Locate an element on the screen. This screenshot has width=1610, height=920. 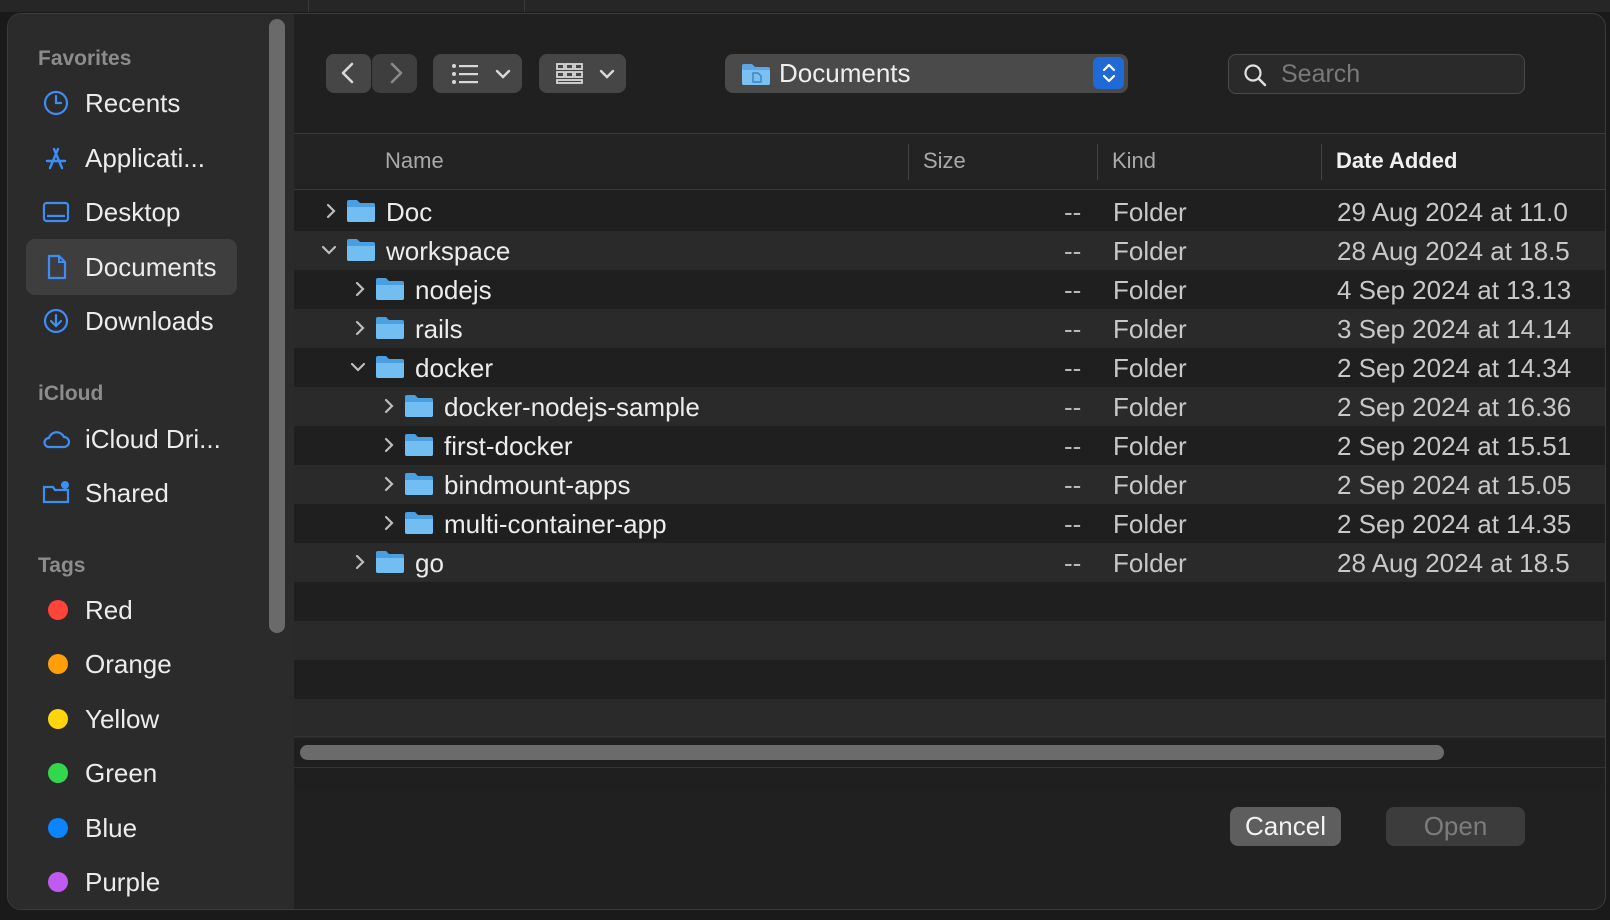
tag-red: Red is located at coordinates (131, 610).